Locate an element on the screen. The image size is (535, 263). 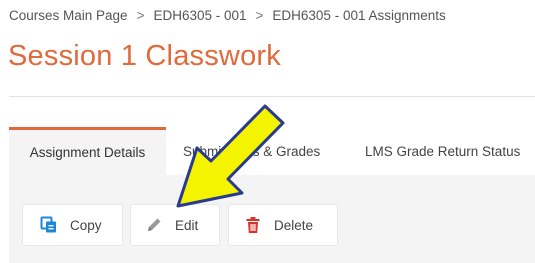
delete-button: Delete is located at coordinates (283, 225).